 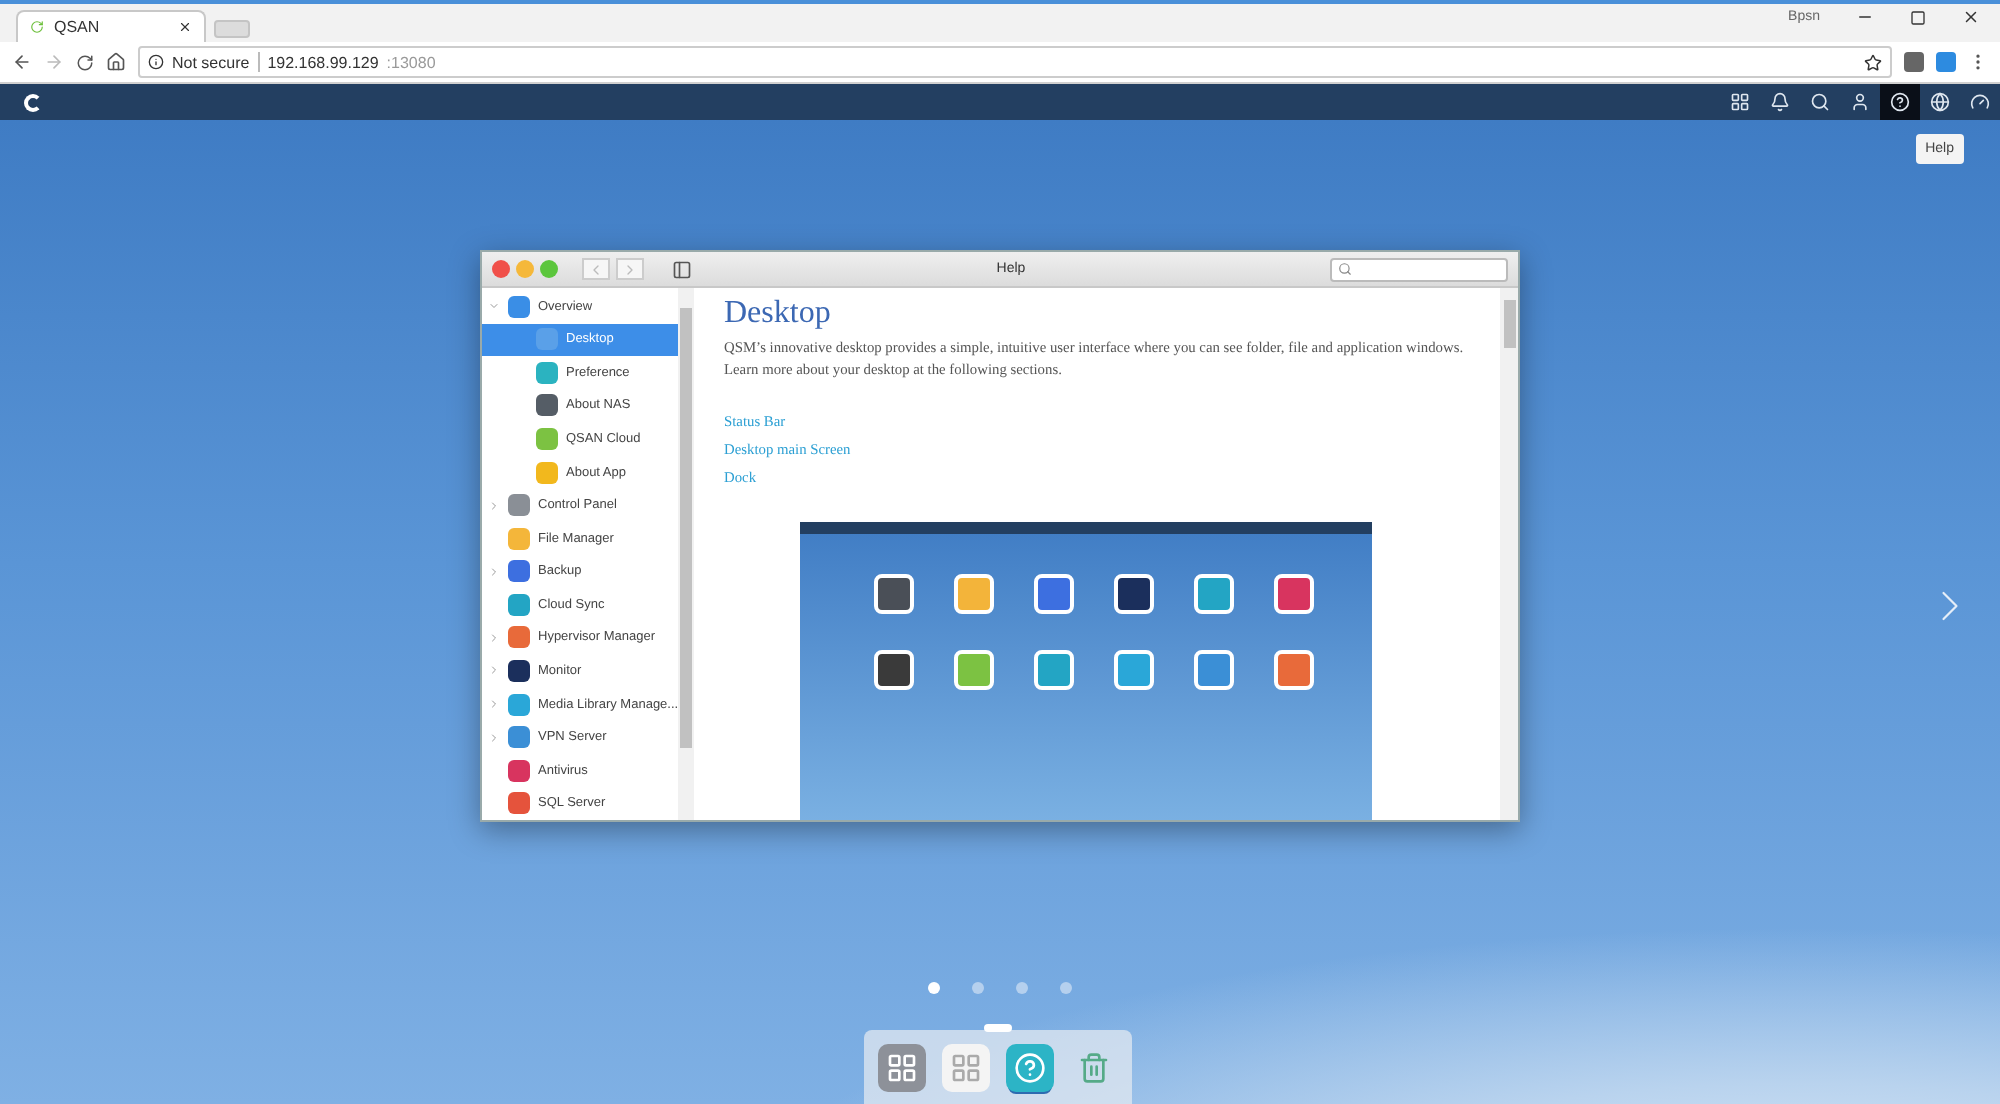 I want to click on address-field: Not secure 192.168.99.129 :13080, so click(x=1015, y=62).